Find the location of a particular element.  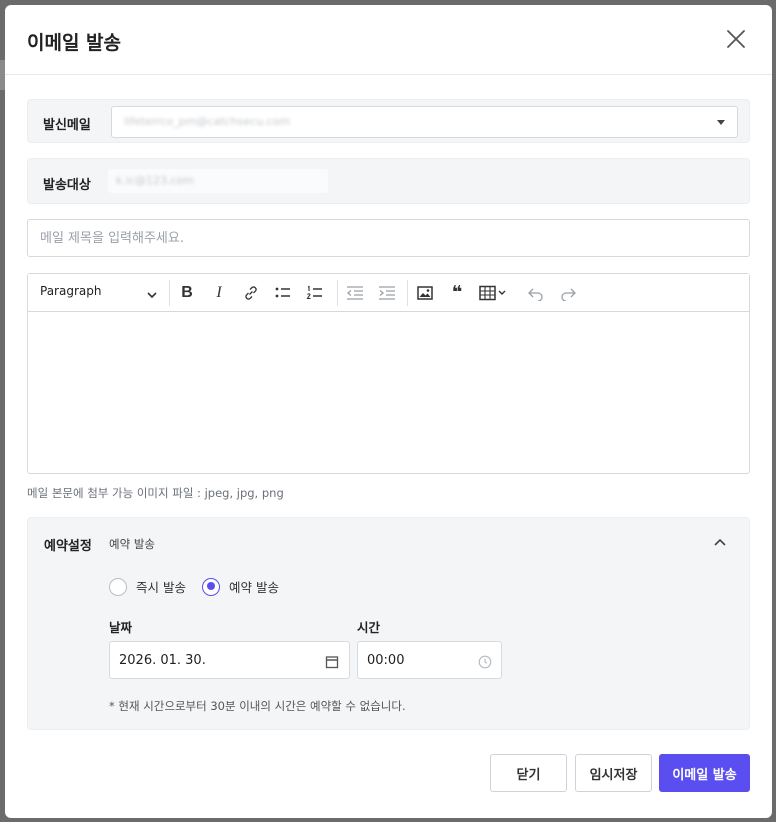

paragraph-format-dropdown: Paragraph is located at coordinates (70, 291).